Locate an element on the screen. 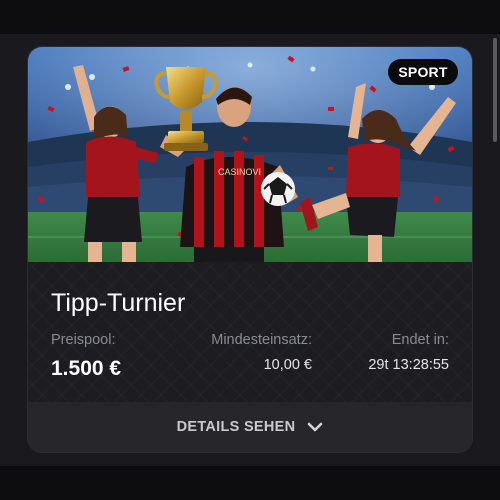  ends-in-value: 29t 13:28:55 is located at coordinates (408, 365).